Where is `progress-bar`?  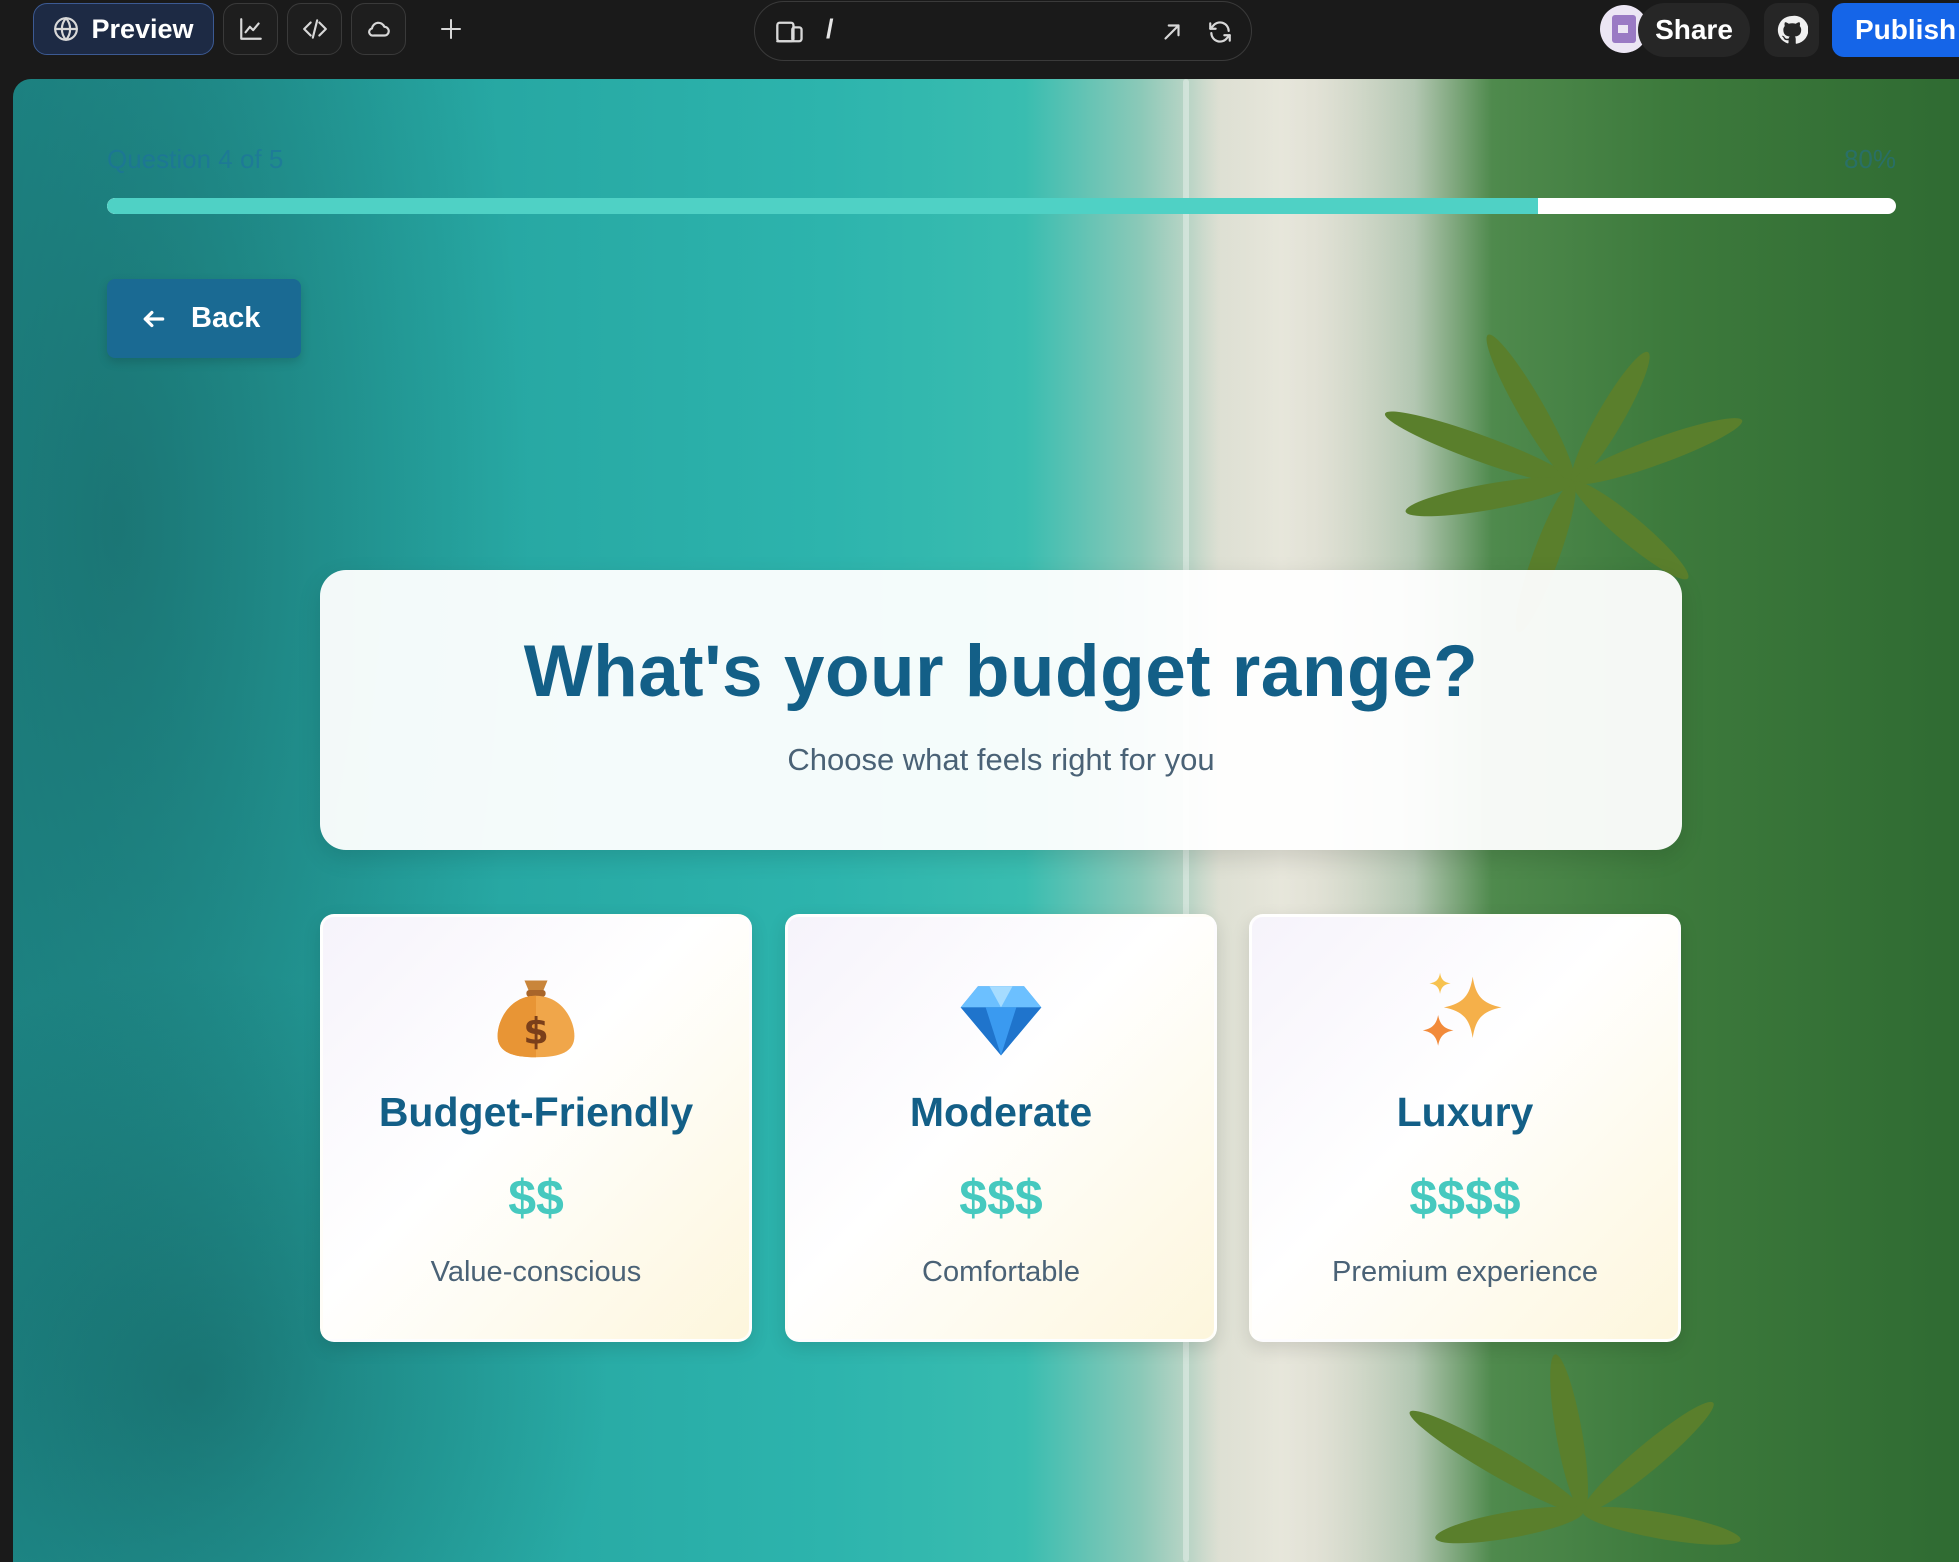 progress-bar is located at coordinates (1001, 206).